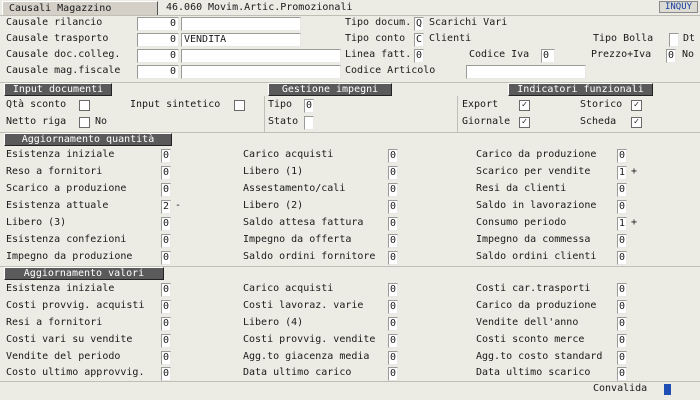 This screenshot has height=400, width=700. What do you see at coordinates (57, 38) in the screenshot?
I see `causale-trasporto-label: Causale trasporto` at bounding box center [57, 38].